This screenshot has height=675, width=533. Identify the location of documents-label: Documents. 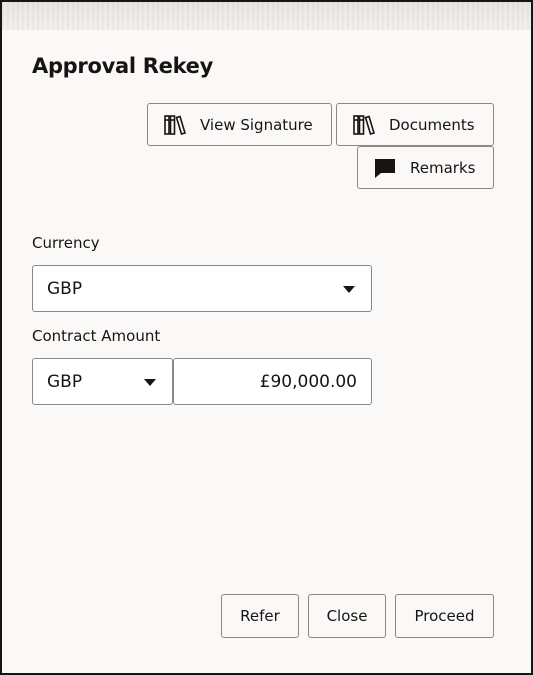
(432, 124).